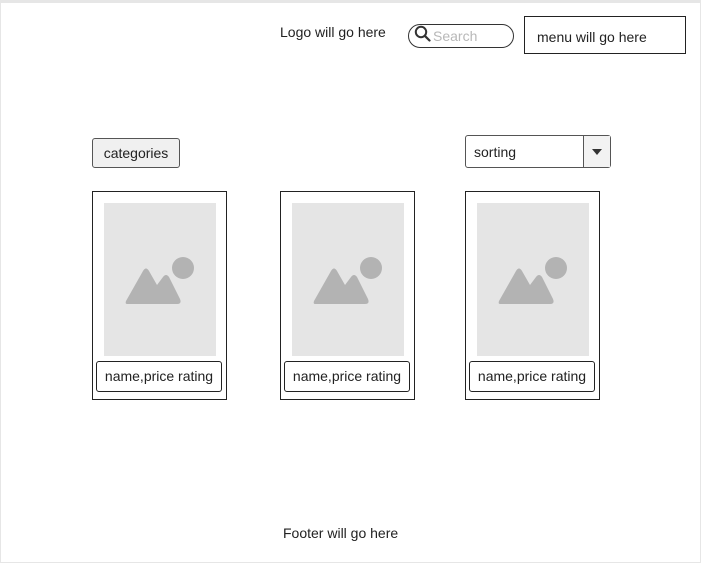  What do you see at coordinates (538, 151) in the screenshot?
I see `sorting-dropdown: sorting` at bounding box center [538, 151].